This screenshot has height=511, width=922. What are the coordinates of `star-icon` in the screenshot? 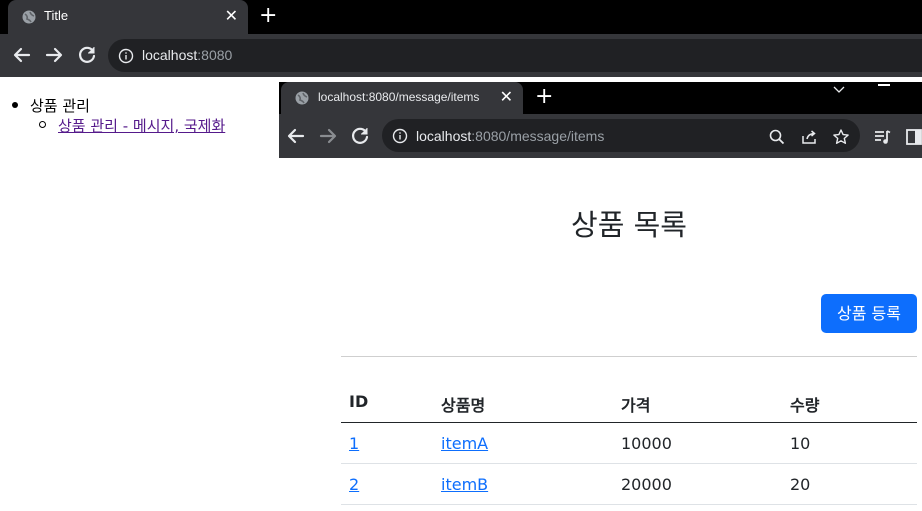 It's located at (841, 137).